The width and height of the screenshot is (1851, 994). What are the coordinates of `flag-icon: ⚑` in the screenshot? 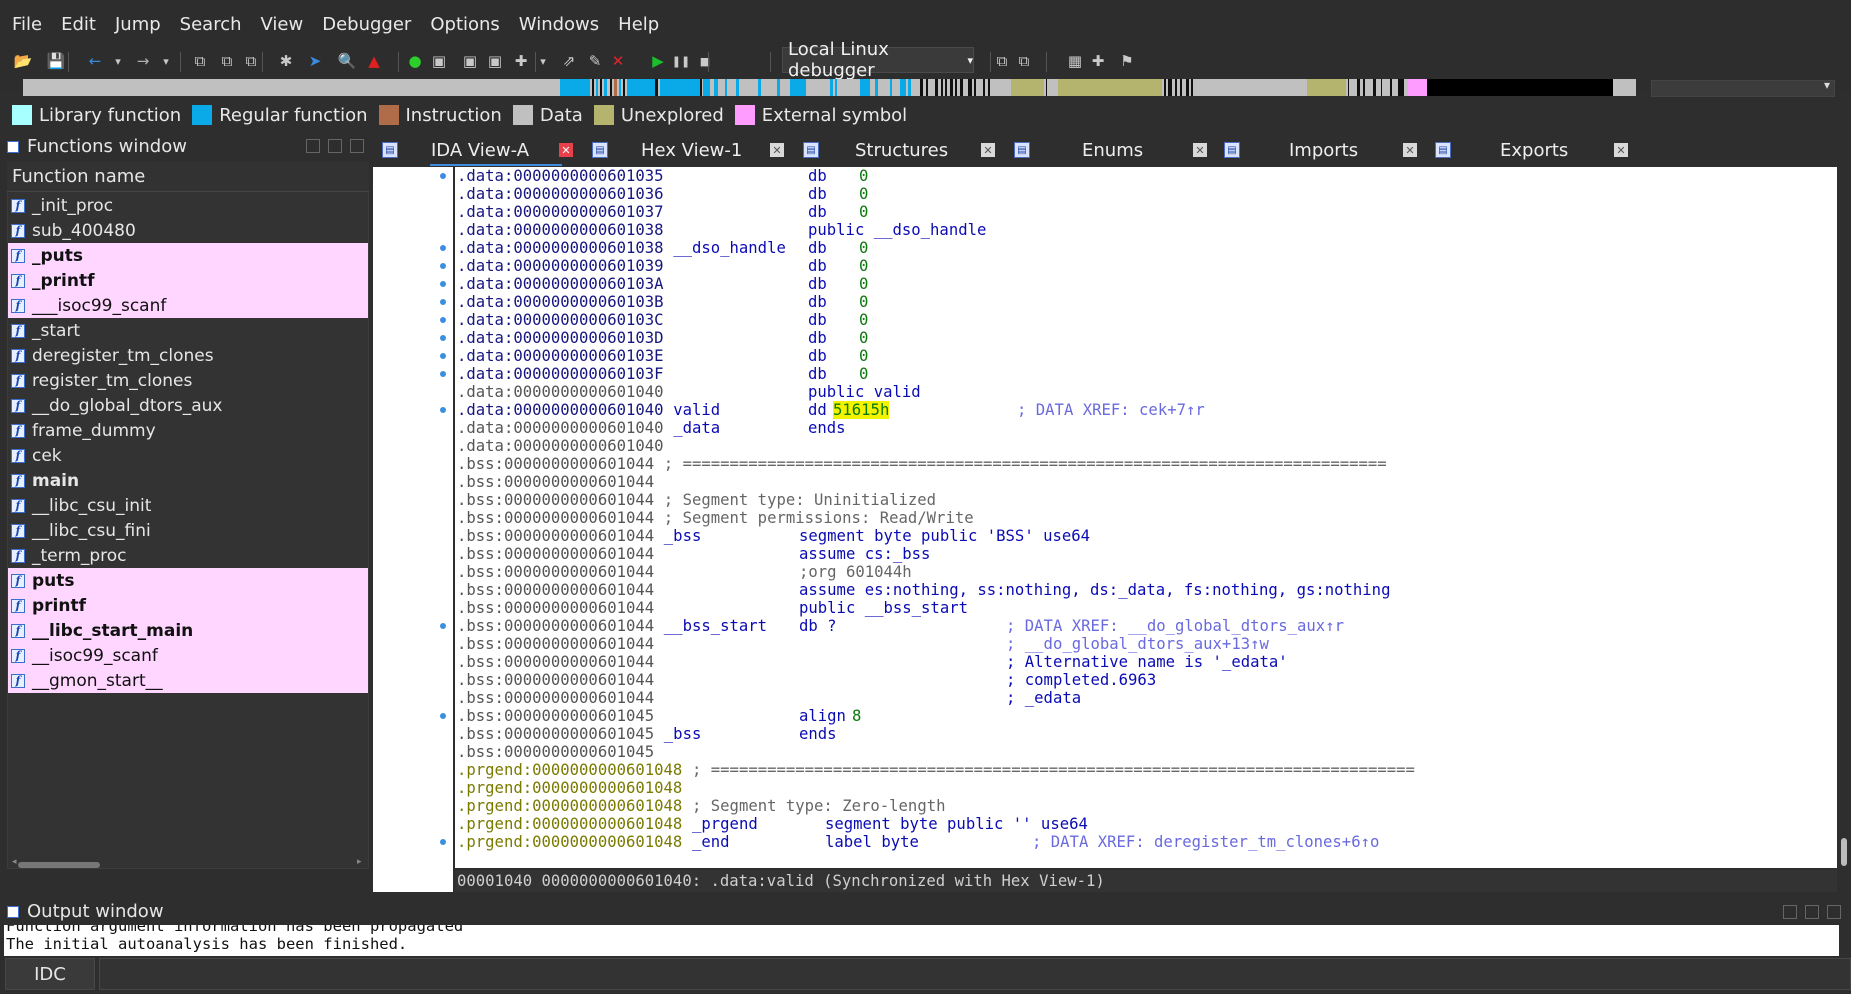 It's located at (1127, 61).